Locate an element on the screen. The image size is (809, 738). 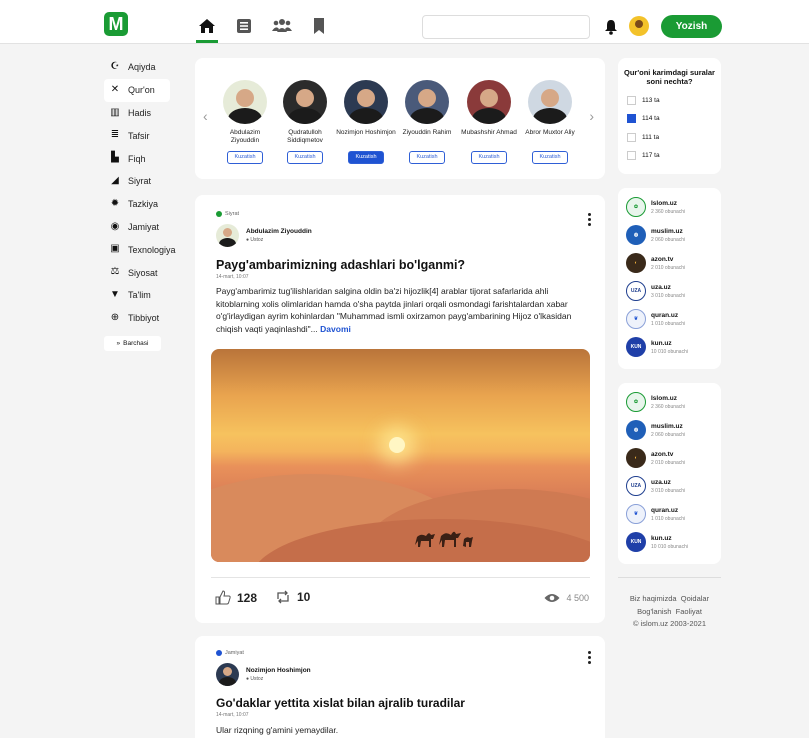
sidebar-item-siyrat: ◢ Siyrat is located at coordinates (142, 181).